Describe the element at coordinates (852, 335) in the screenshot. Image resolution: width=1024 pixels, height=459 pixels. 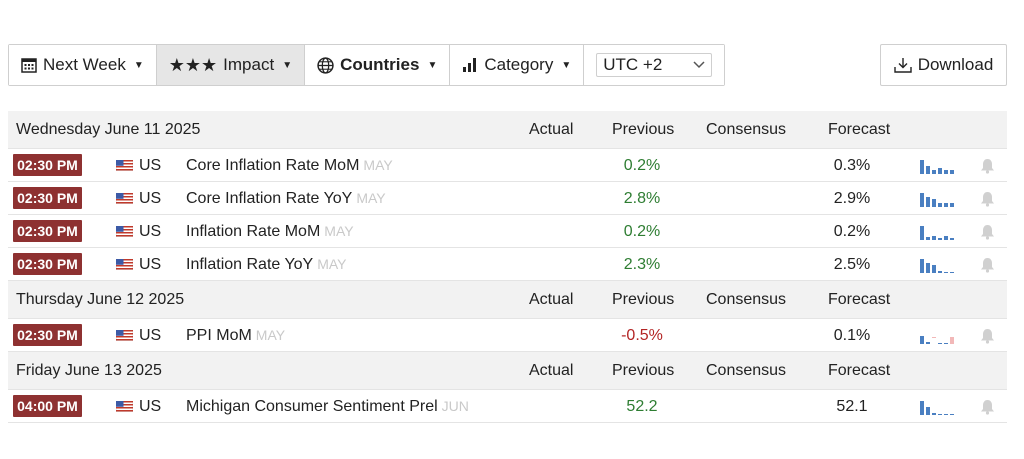
I see `event-forecast: 0.1%` at that location.